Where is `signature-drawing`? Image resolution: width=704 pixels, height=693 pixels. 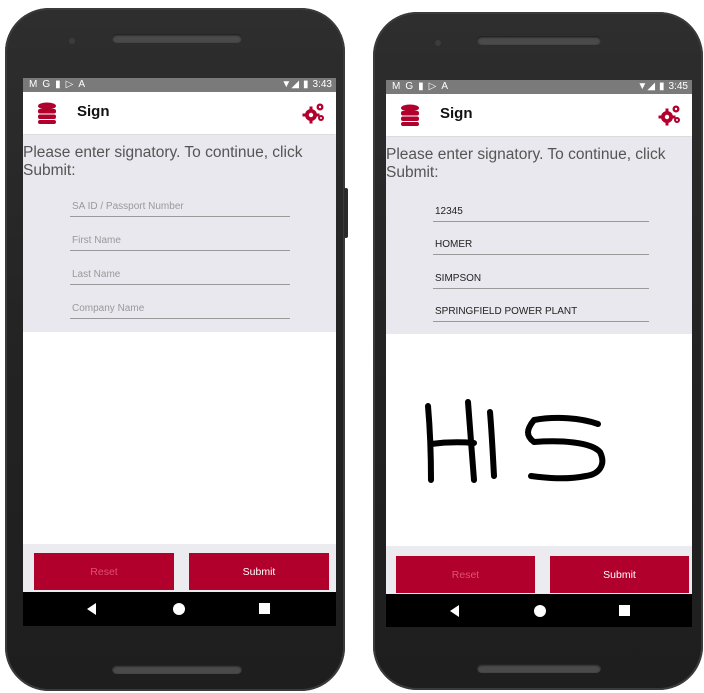 signature-drawing is located at coordinates (515, 441).